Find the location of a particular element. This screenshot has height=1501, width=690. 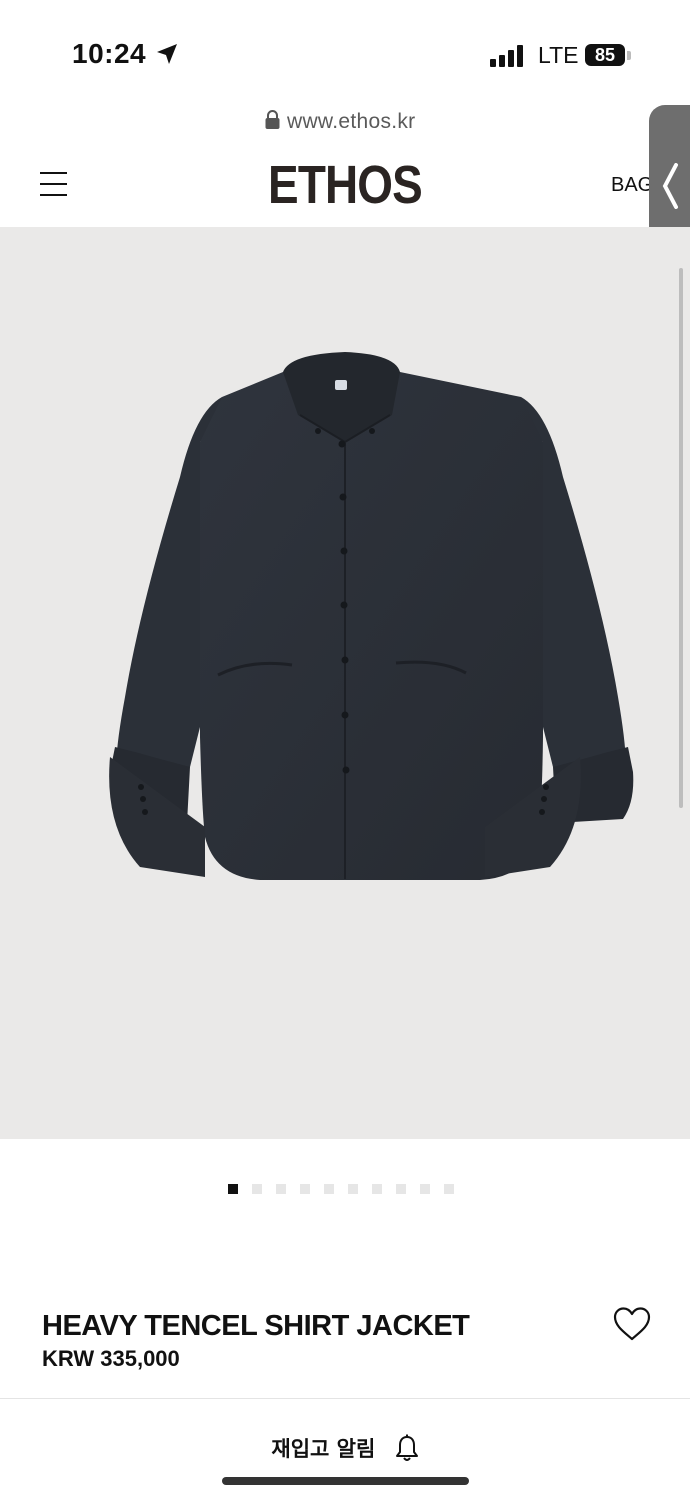

restock-alert-button: 재입고 알림 is located at coordinates (345, 1448).